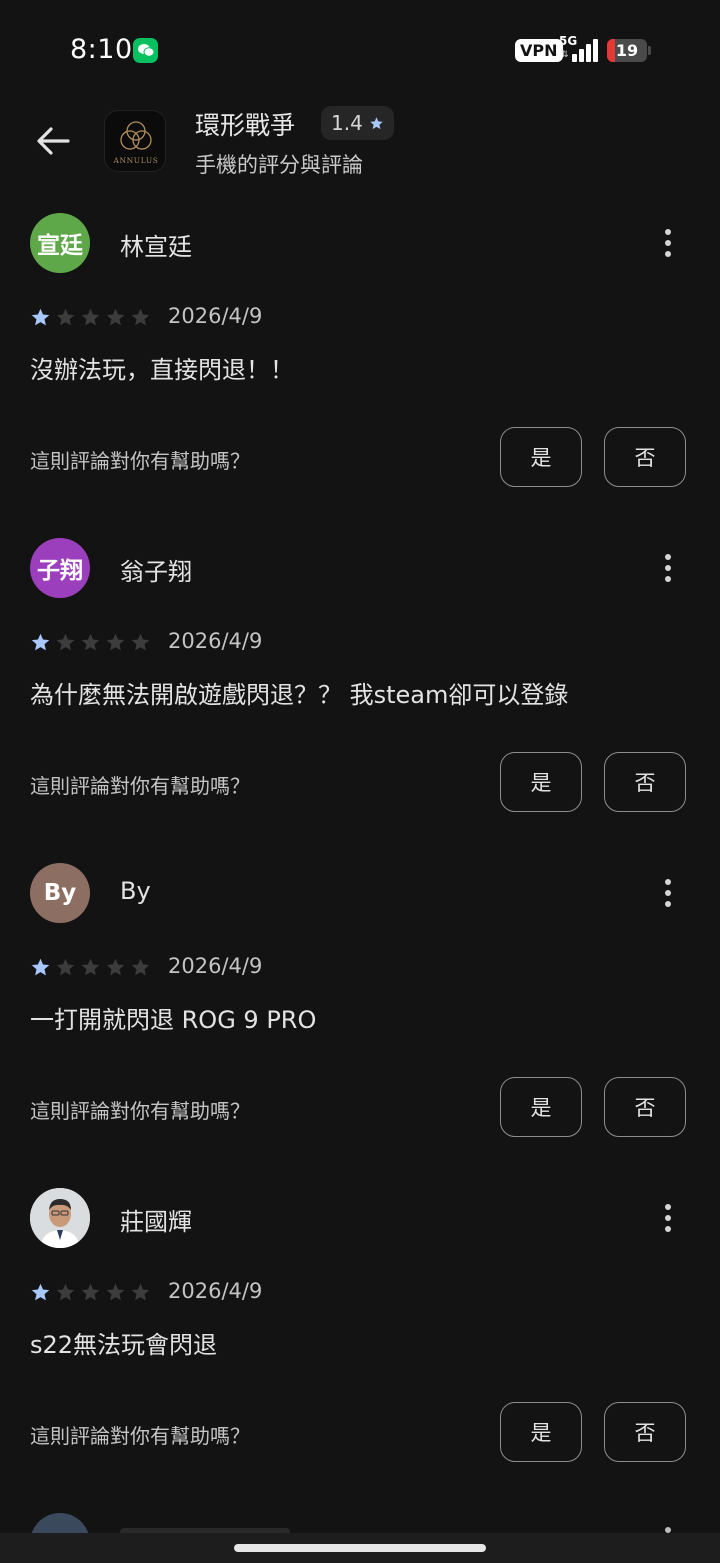 The image size is (720, 1563). What do you see at coordinates (586, 50) in the screenshot?
I see `signal-icon` at bounding box center [586, 50].